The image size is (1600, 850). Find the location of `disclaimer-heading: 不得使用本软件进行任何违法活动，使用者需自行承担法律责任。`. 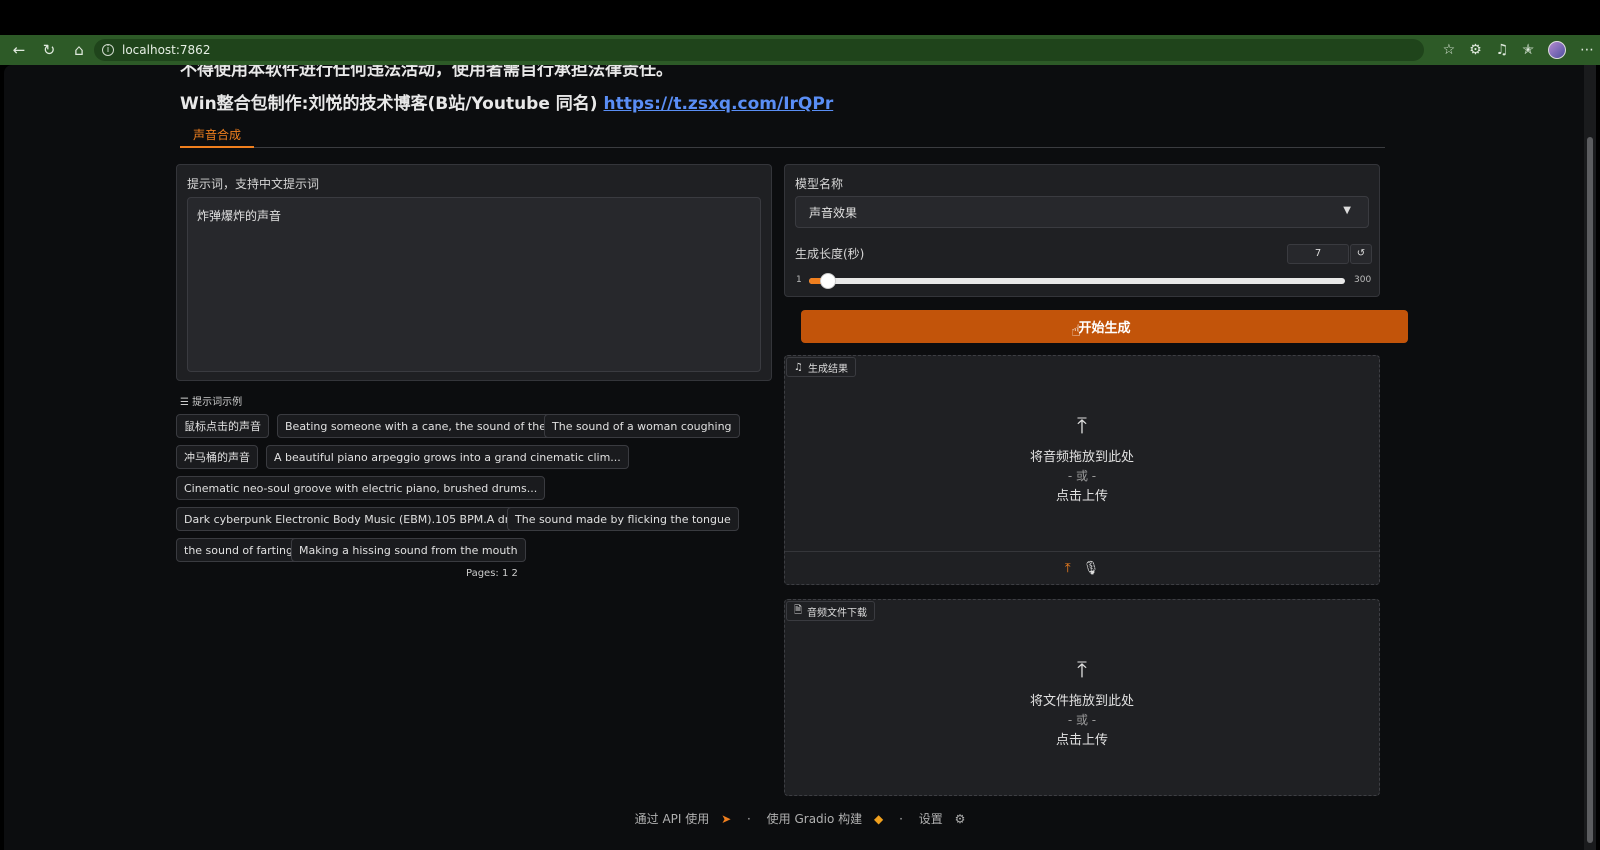

disclaimer-heading: 不得使用本软件进行任何违法活动，使用者需自行承担法律责任。 is located at coordinates (426, 72).